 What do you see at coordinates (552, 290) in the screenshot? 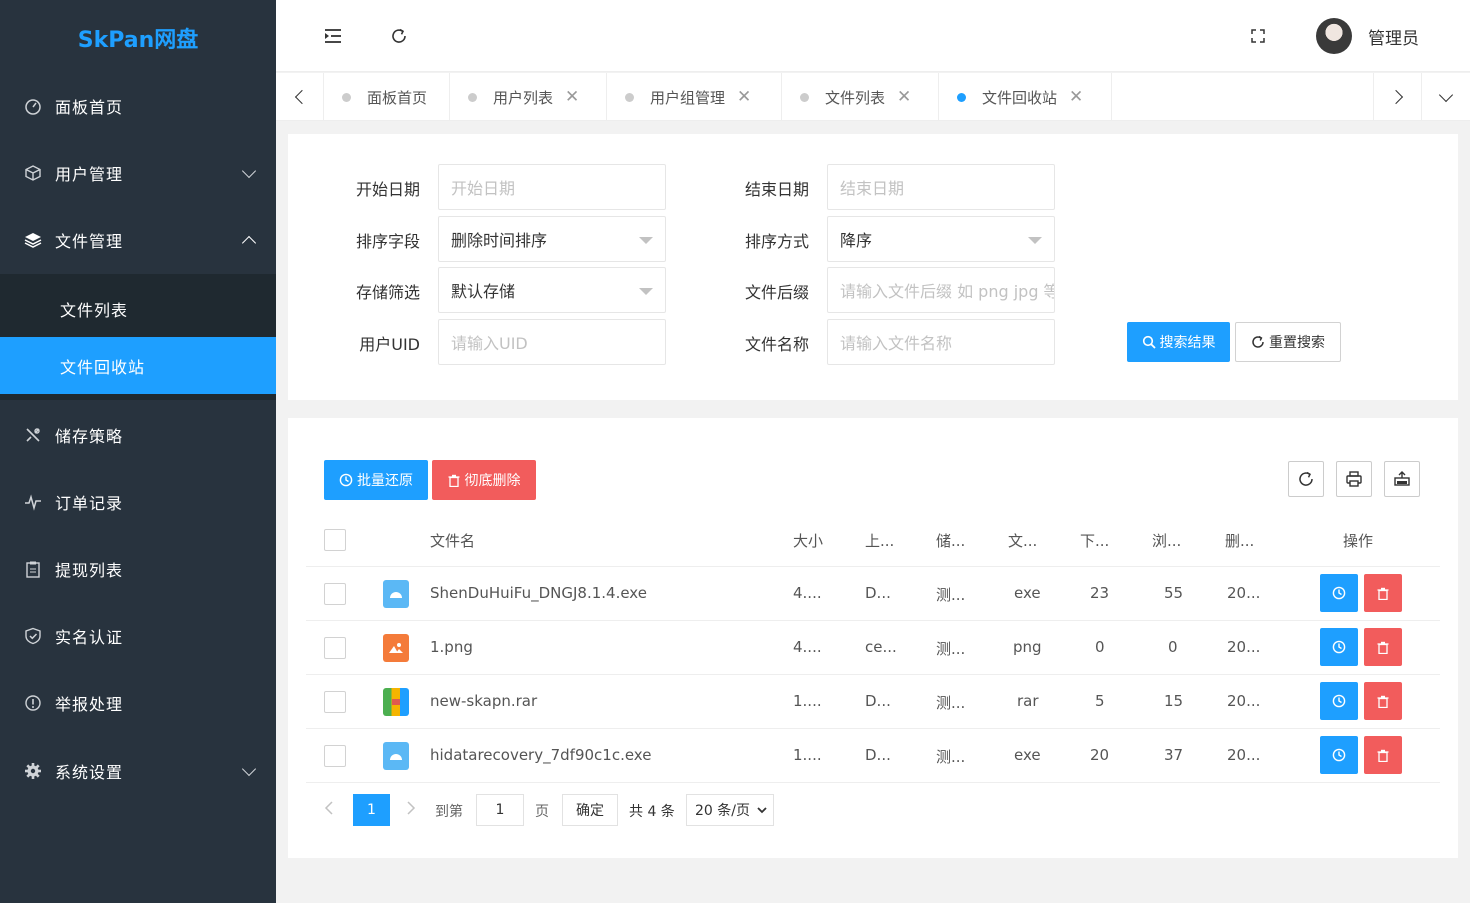
I see `storage-select: 默认存储` at bounding box center [552, 290].